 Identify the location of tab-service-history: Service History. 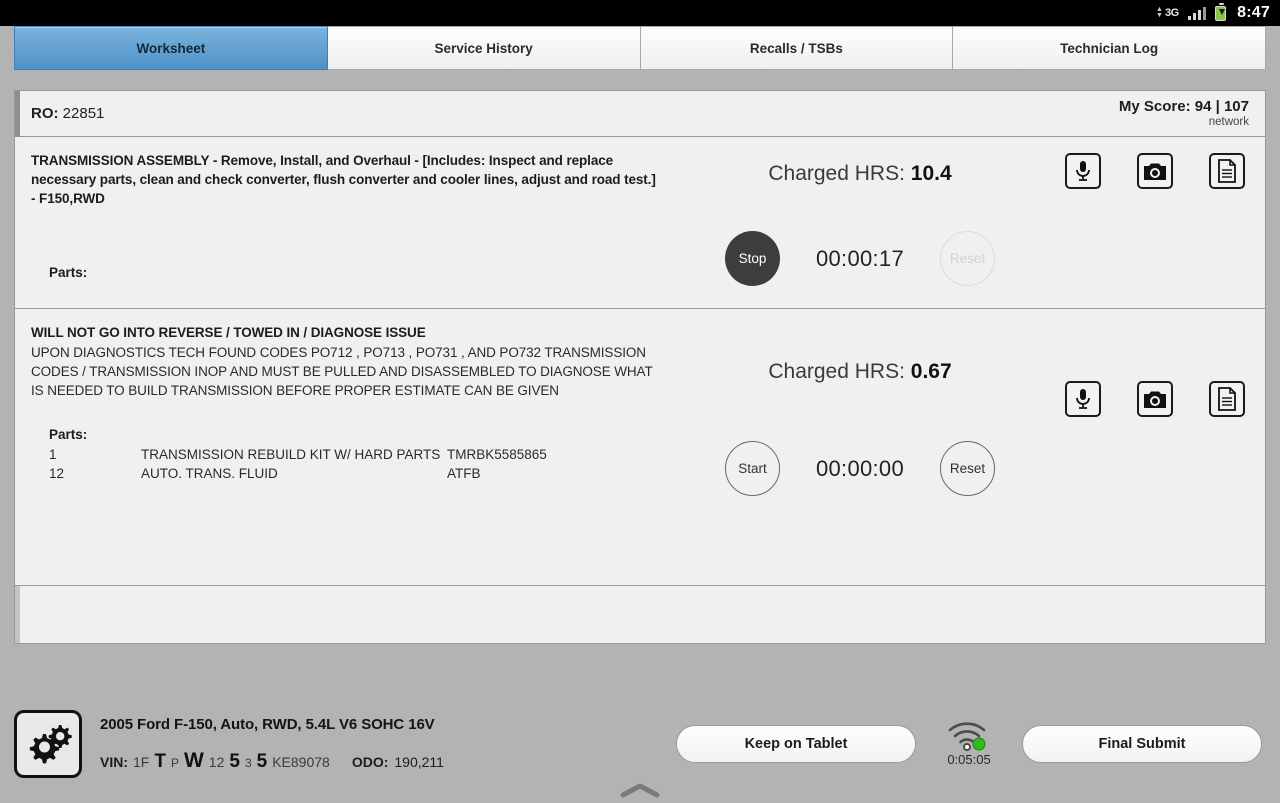
(484, 48).